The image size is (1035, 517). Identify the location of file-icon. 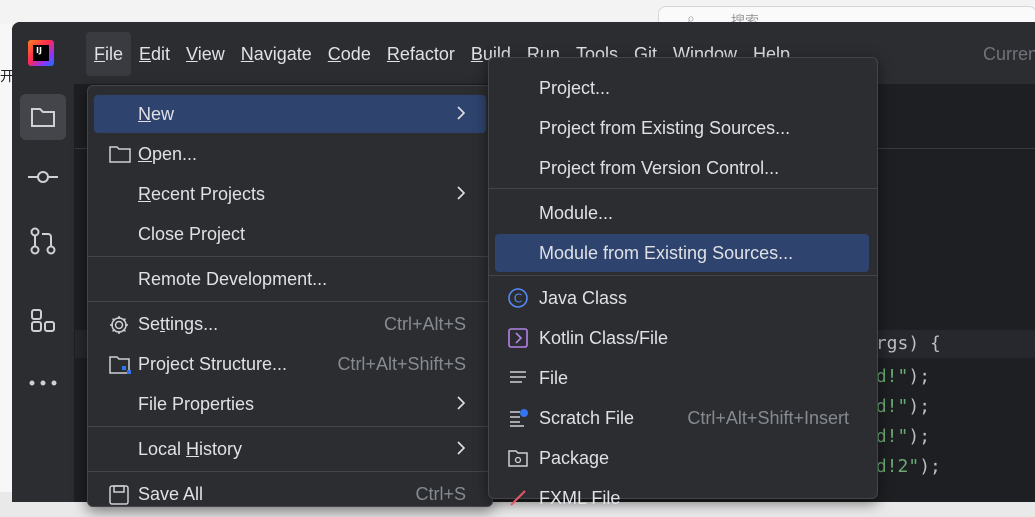
(518, 378).